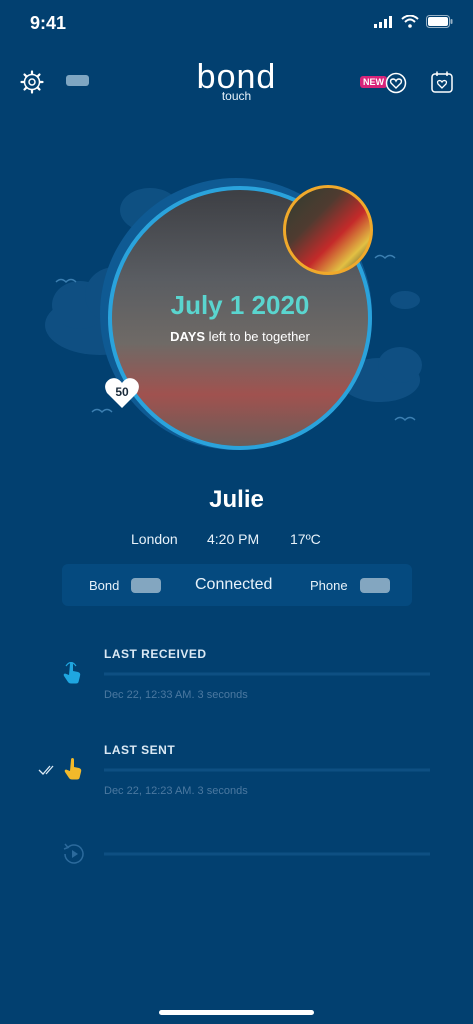 The image size is (473, 1024). What do you see at coordinates (155, 654) in the screenshot?
I see `last-received-title: LAST RECEIVED` at bounding box center [155, 654].